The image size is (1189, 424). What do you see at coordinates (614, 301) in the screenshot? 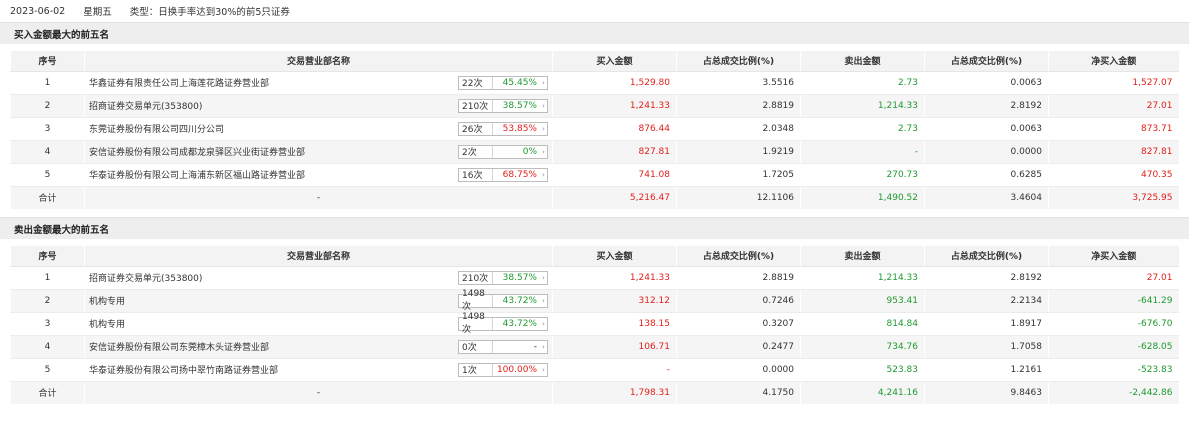
I see `buy-amount: 312.12` at bounding box center [614, 301].